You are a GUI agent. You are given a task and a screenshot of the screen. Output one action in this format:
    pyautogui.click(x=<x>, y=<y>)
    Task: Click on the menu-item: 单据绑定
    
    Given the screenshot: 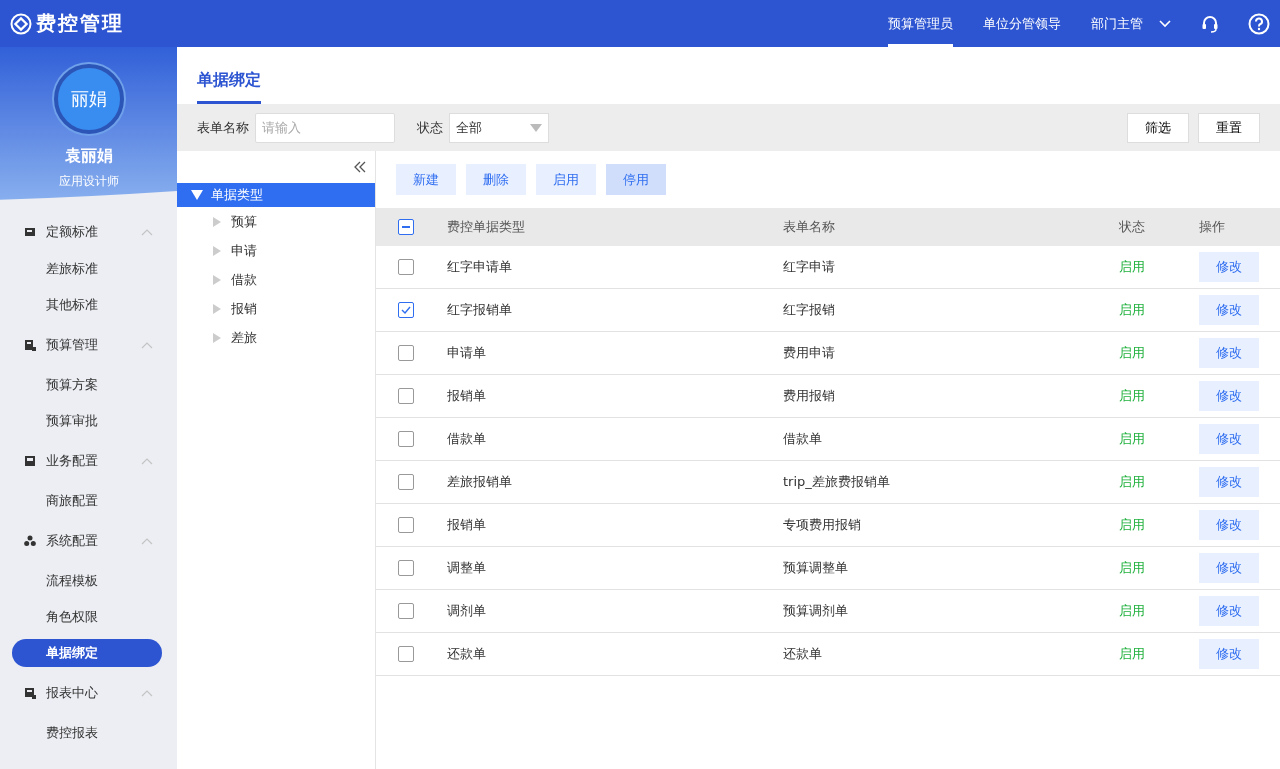 What is the action you would take?
    pyautogui.click(x=87, y=653)
    